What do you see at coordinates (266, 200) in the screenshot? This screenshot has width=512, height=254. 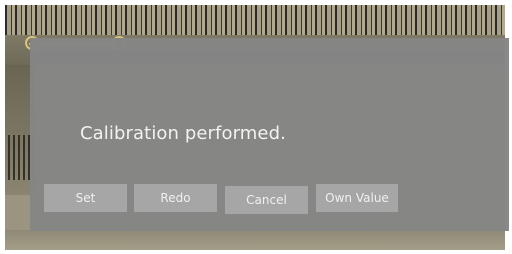 I see `cancel-button: Cancel` at bounding box center [266, 200].